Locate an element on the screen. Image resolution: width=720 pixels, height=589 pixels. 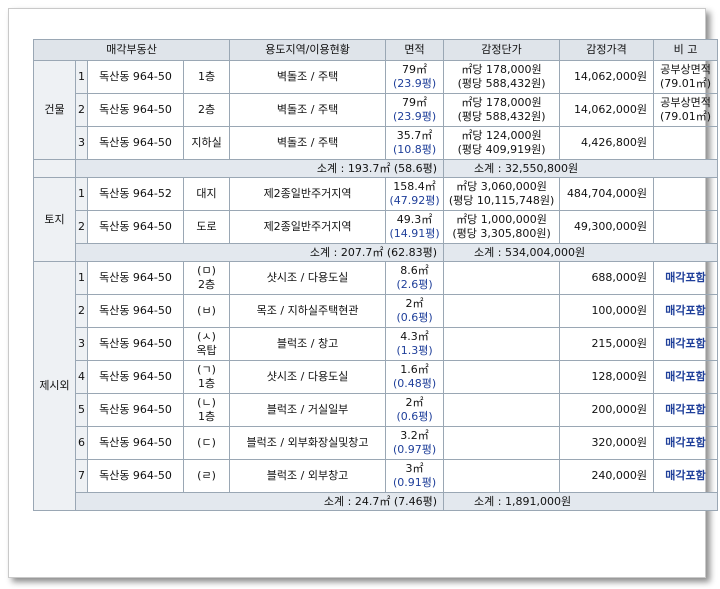
floor-cell: 1층 is located at coordinates (206, 77).